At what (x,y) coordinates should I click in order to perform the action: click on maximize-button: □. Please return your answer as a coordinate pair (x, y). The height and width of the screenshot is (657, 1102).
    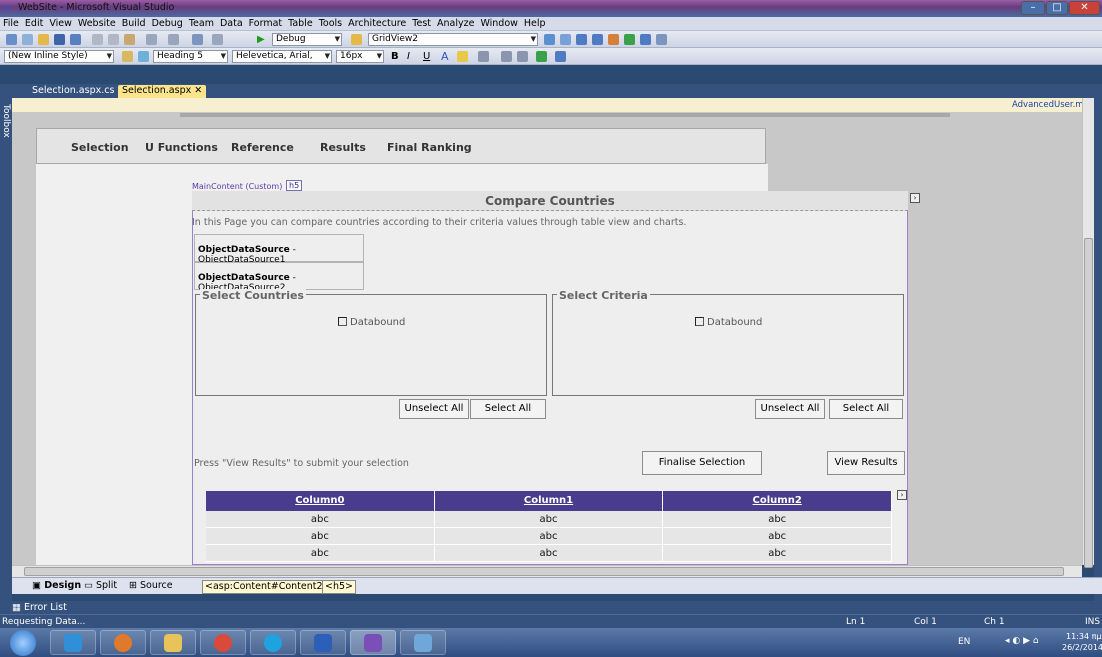
    Looking at the image, I should click on (1057, 8).